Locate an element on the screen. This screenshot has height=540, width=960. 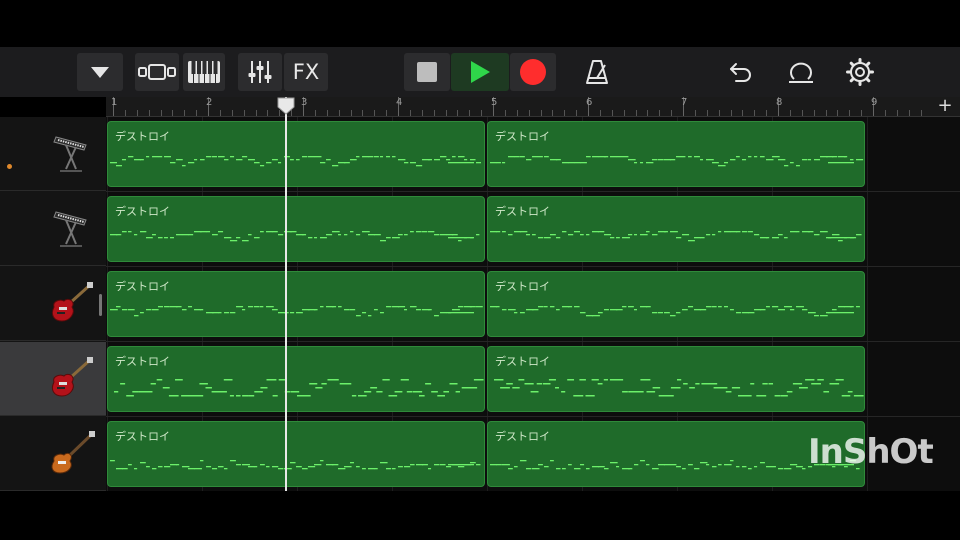
scroll-handle is located at coordinates (100, 305).